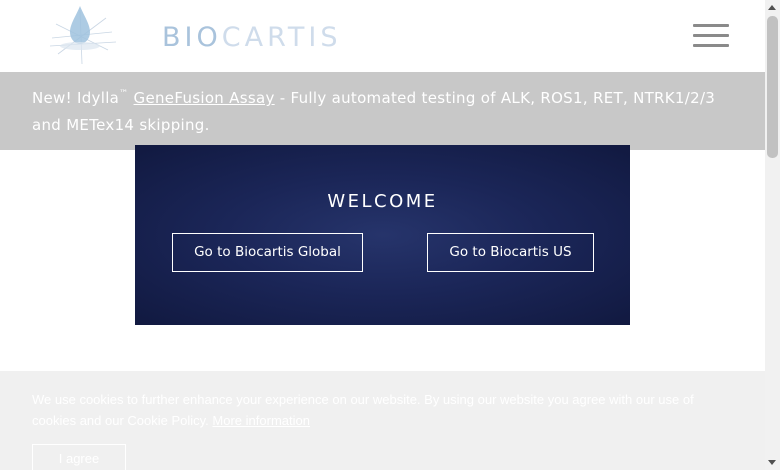 Image resolution: width=780 pixels, height=476 pixels. I want to click on go-to-us-button: Go to Biocartis US, so click(510, 252).